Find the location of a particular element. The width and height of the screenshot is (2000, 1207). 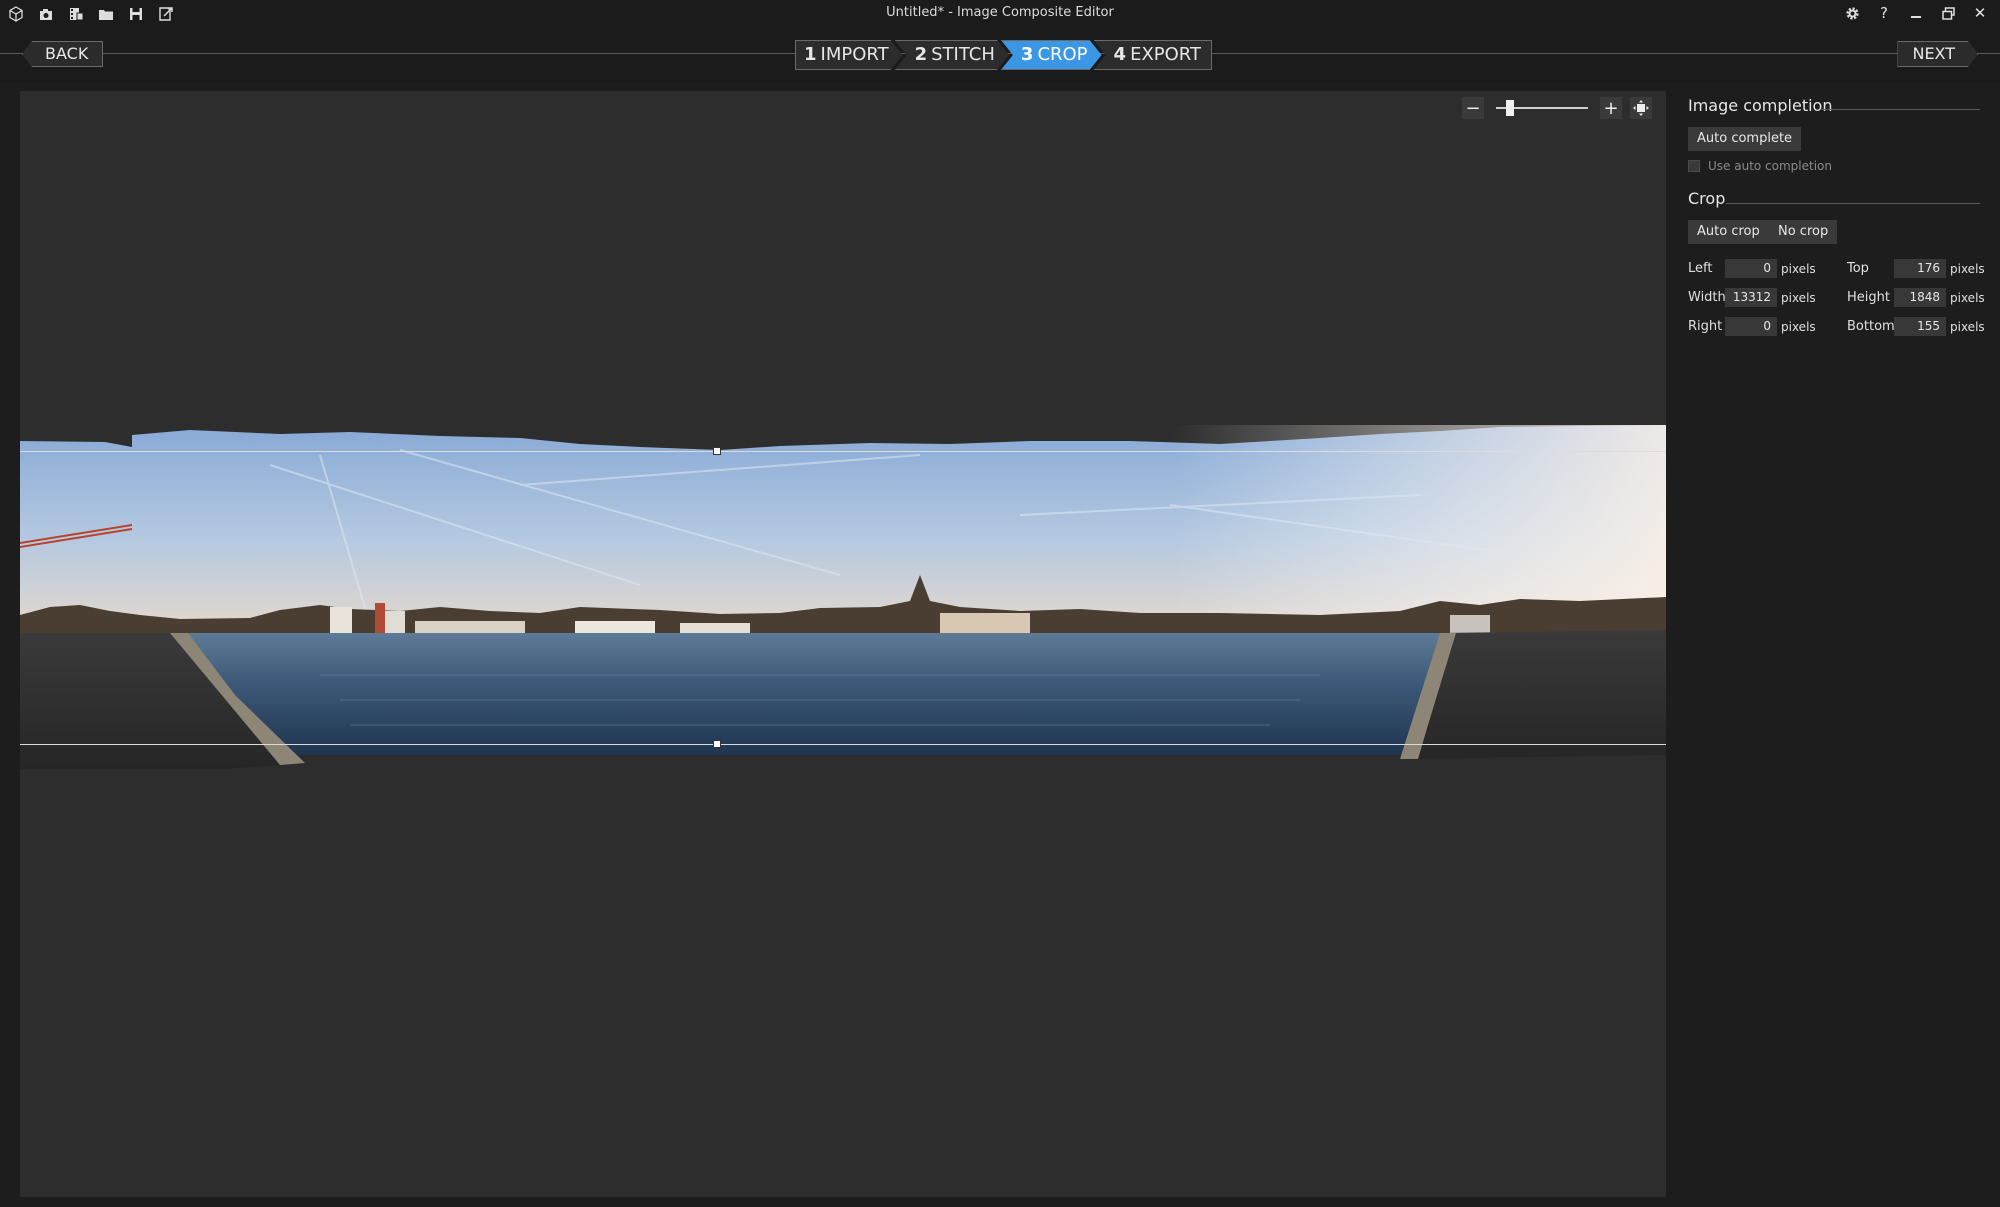

use-auto-completion-checkbox: Use auto completion is located at coordinates (1760, 166).